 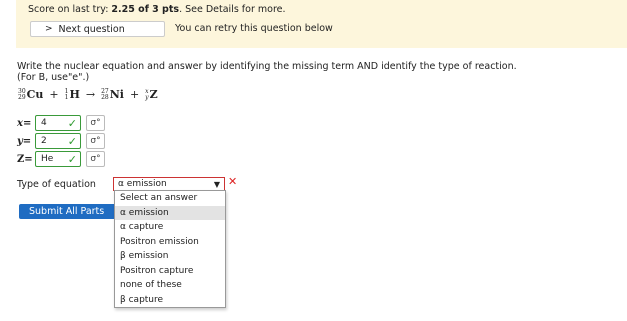 I want to click on next-question-button: > Next question, so click(x=97, y=29).